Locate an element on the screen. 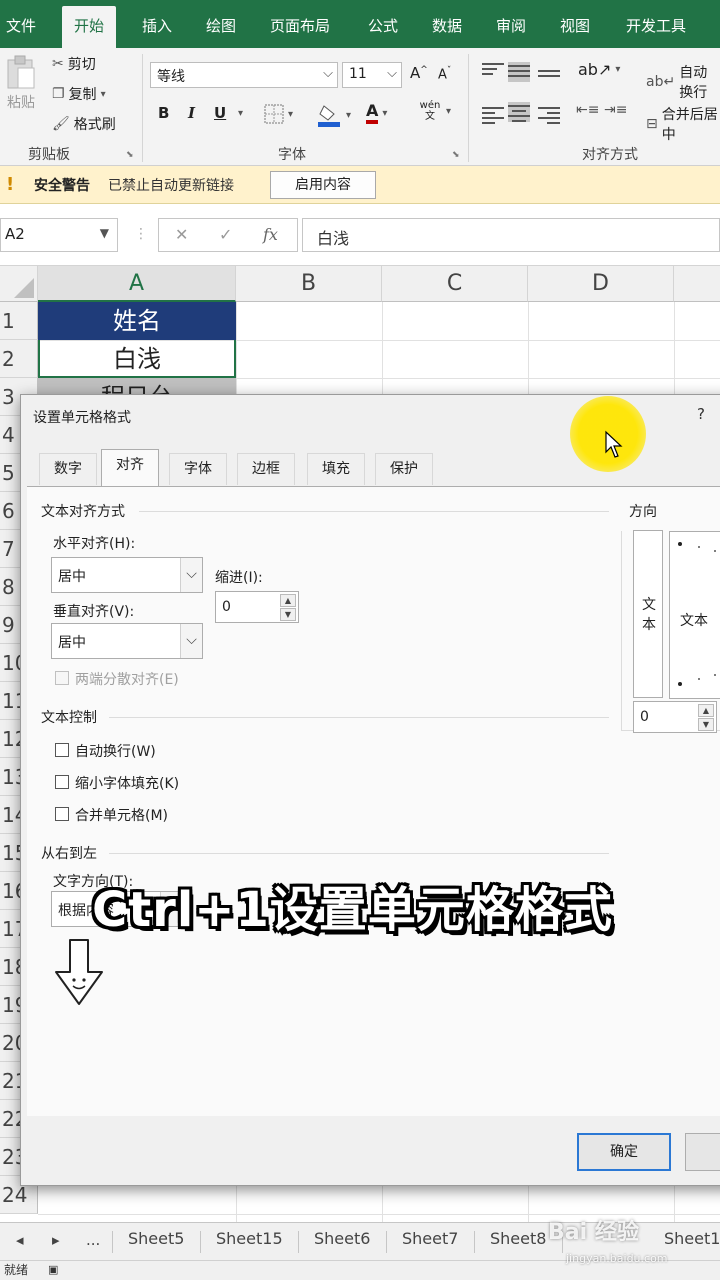  scissors-icon: ✂ is located at coordinates (58, 64).